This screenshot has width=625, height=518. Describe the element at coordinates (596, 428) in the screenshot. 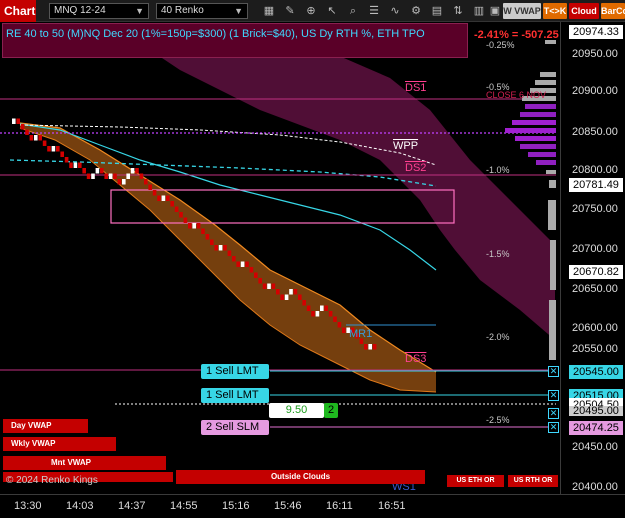

I see `price-box-20474: 20474.25` at that location.